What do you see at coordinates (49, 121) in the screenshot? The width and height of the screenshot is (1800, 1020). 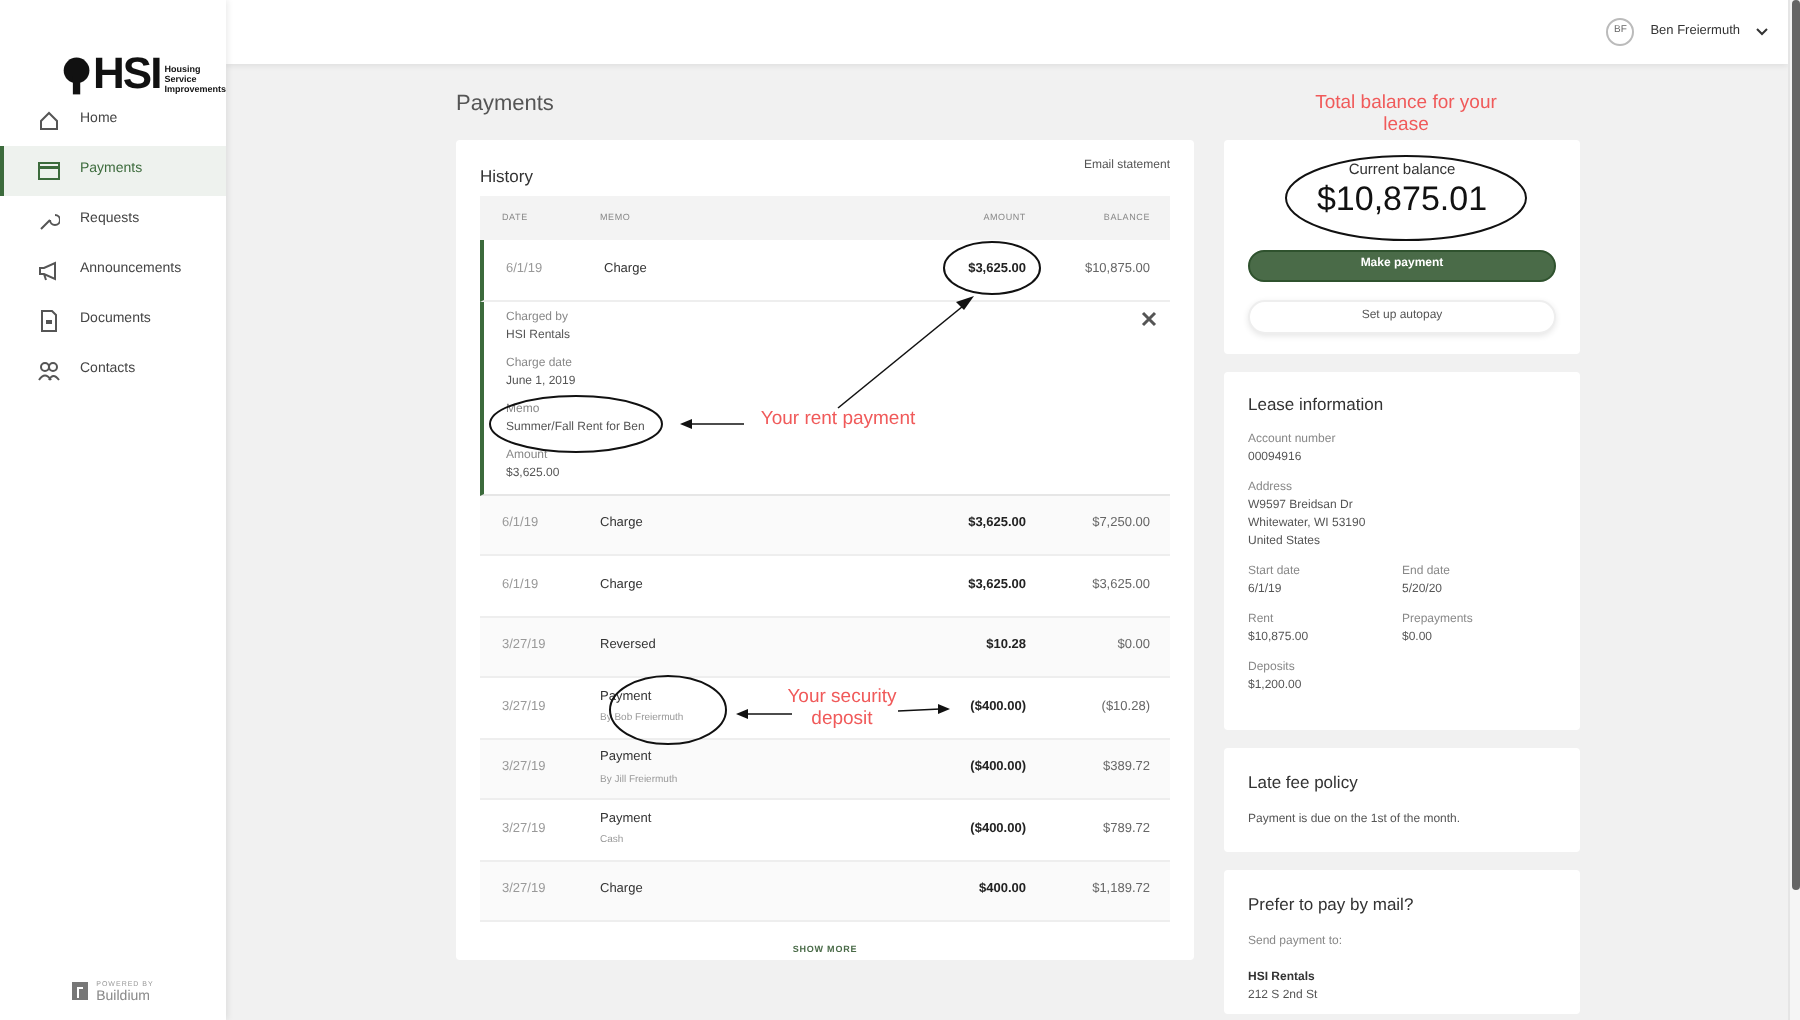 I see `home-icon` at bounding box center [49, 121].